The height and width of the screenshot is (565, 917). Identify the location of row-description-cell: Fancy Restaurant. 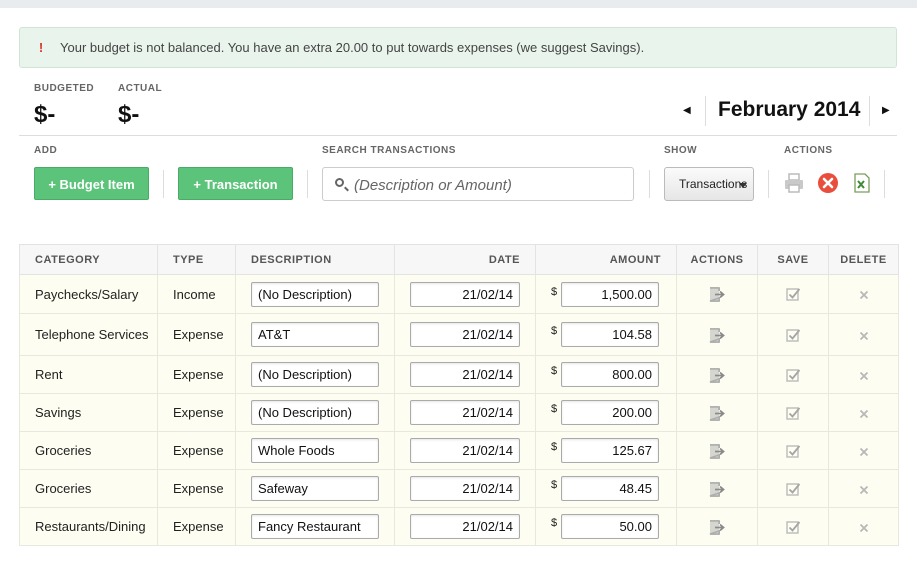
(315, 526).